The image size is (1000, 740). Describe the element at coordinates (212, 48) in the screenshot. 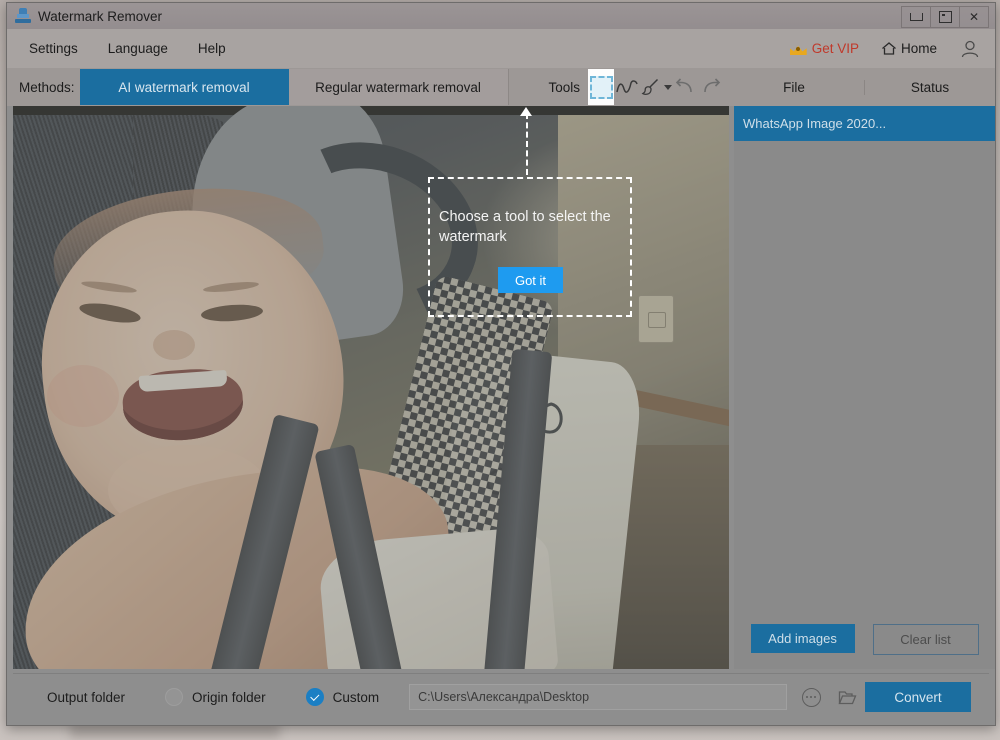

I see `menu-item-help: Help` at that location.